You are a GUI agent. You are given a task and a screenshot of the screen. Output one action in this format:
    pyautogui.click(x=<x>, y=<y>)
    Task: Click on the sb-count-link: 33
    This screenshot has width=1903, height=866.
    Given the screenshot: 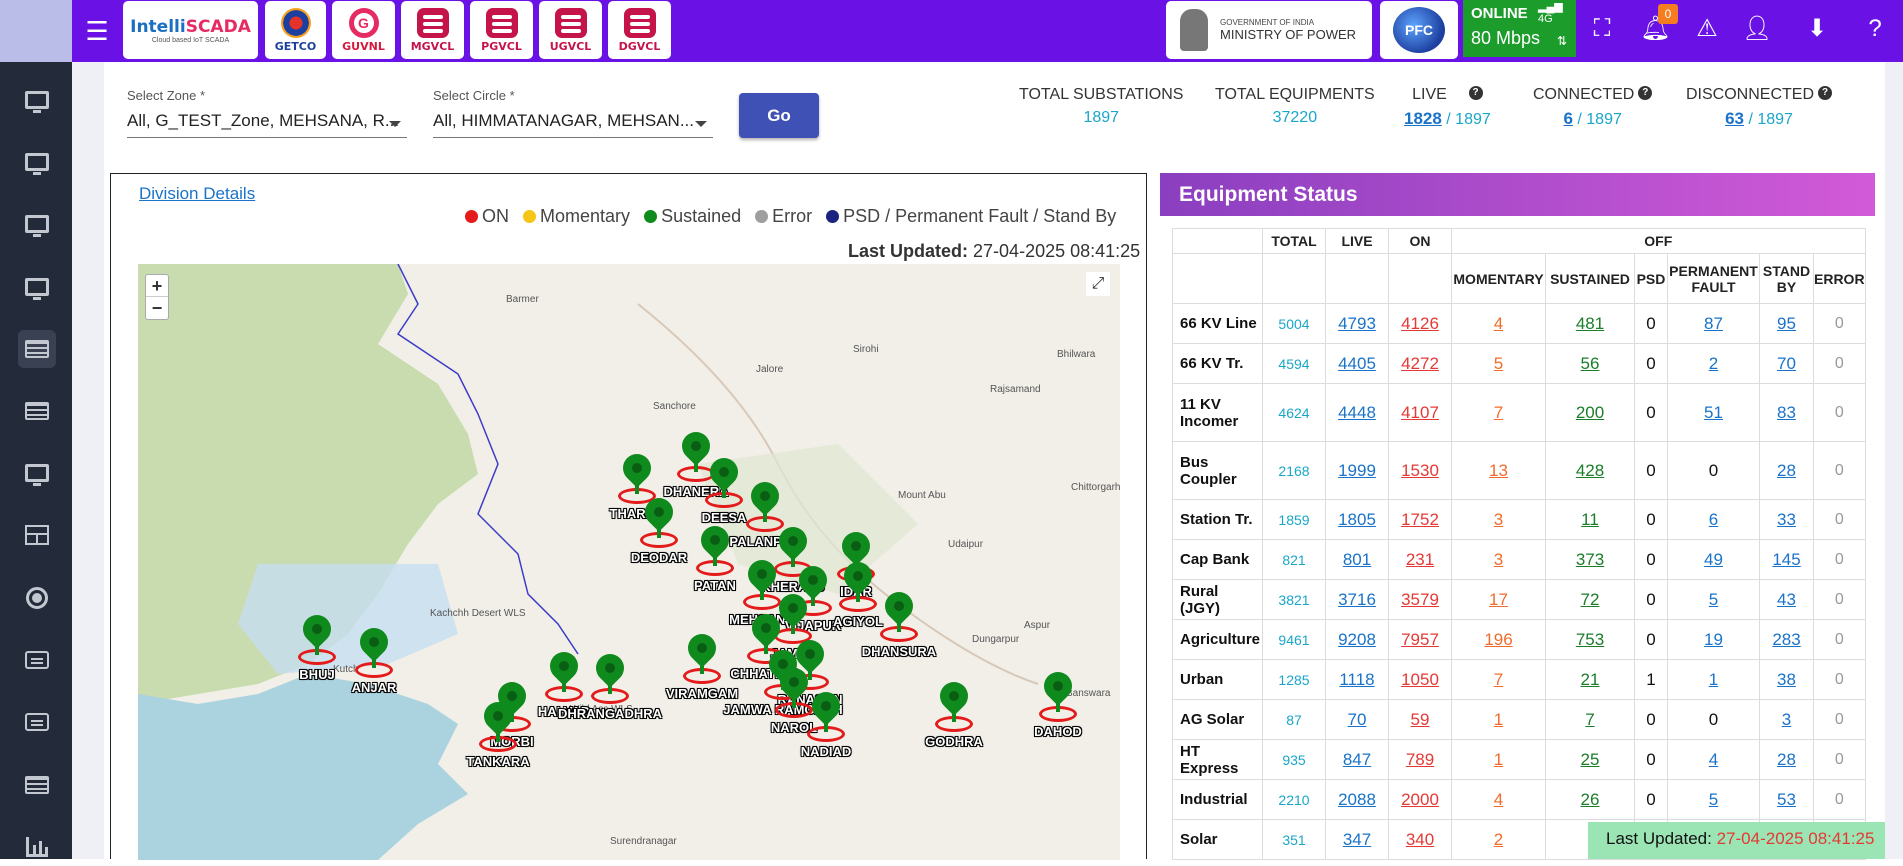 What is the action you would take?
    pyautogui.click(x=1786, y=519)
    